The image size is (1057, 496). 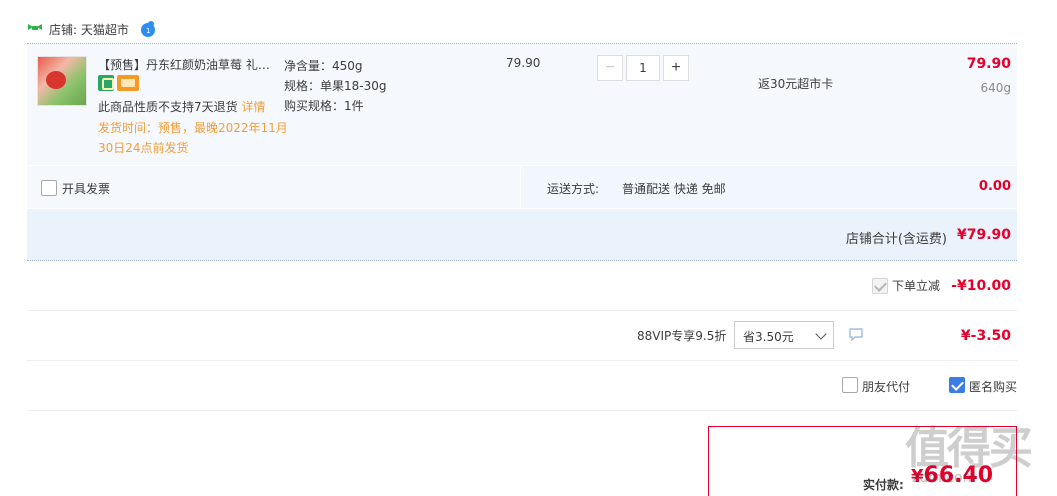 I want to click on invoice-shipping-row: 开具发票 运送方式: 普通配送 快递 免邮 0.00, so click(x=522, y=187).